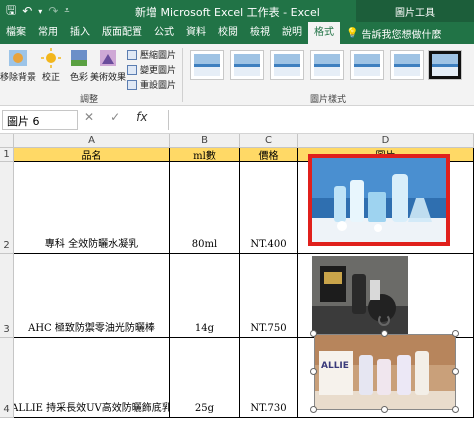 Image resolution: width=474 pixels, height=430 pixels. What do you see at coordinates (53, 11) in the screenshot?
I see `redo-icon: ↷` at bounding box center [53, 11].